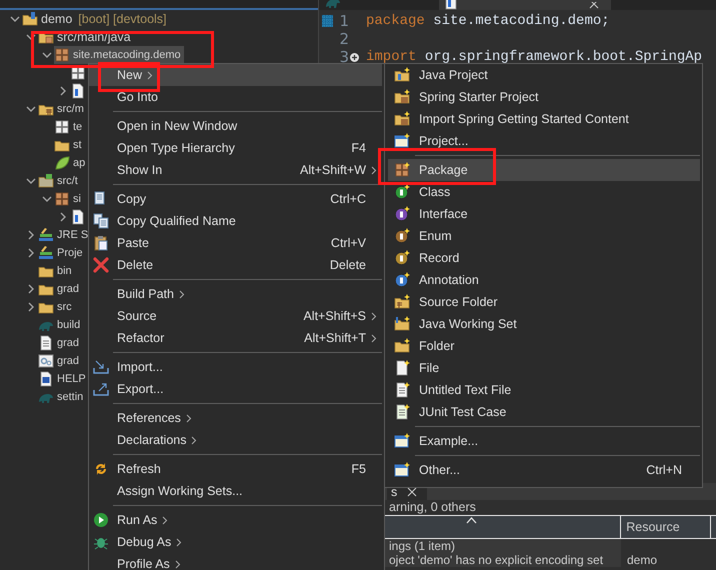 The width and height of the screenshot is (716, 570). Describe the element at coordinates (402, 302) in the screenshot. I see `new-source-folder-icon` at that location.